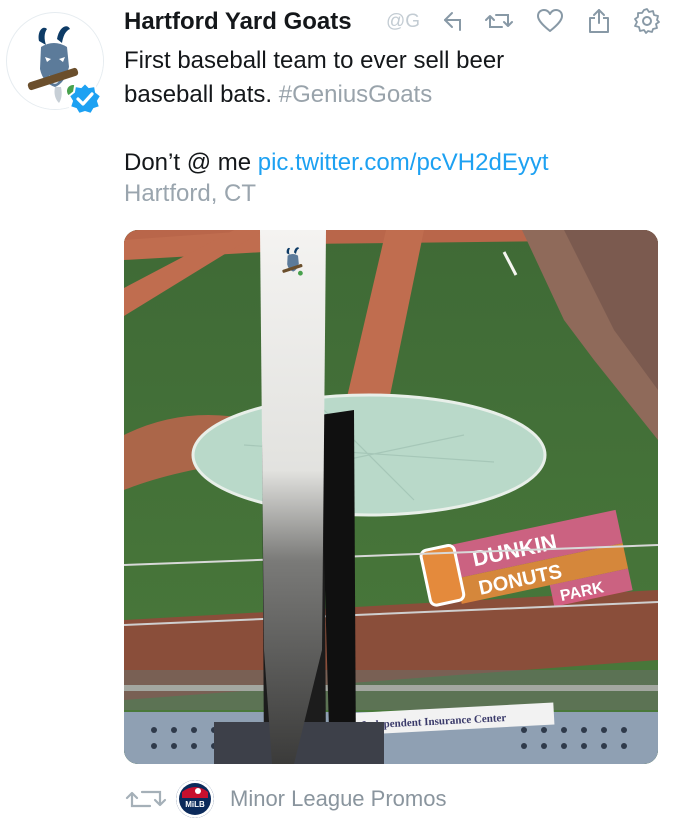 The image size is (678, 818). I want to click on reply-icon, so click(453, 21).